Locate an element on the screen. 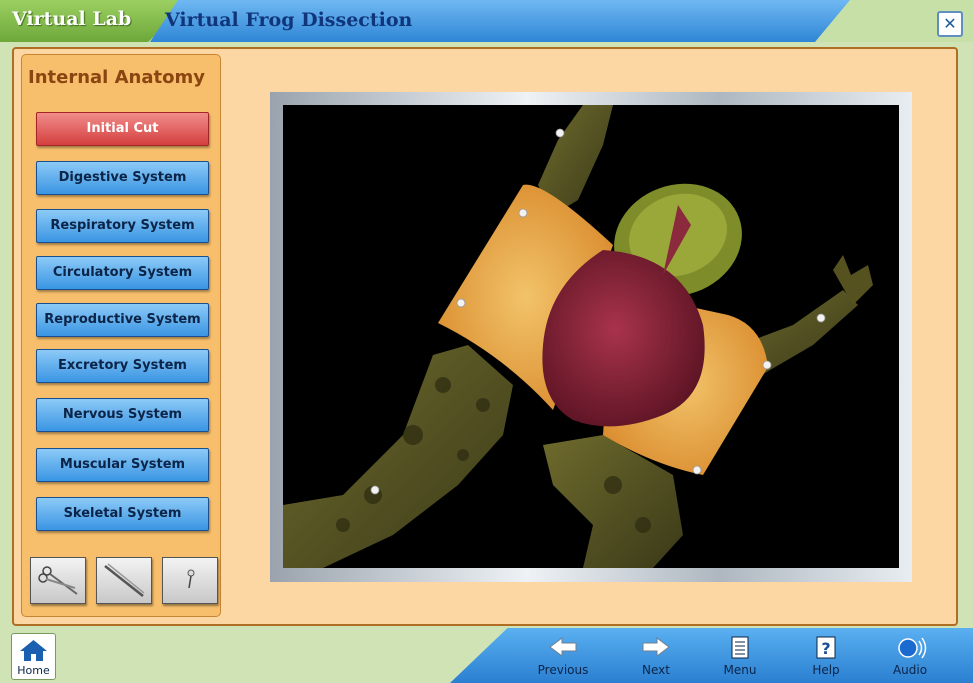  page-title: Virtual Frog Dissection is located at coordinates (289, 20).